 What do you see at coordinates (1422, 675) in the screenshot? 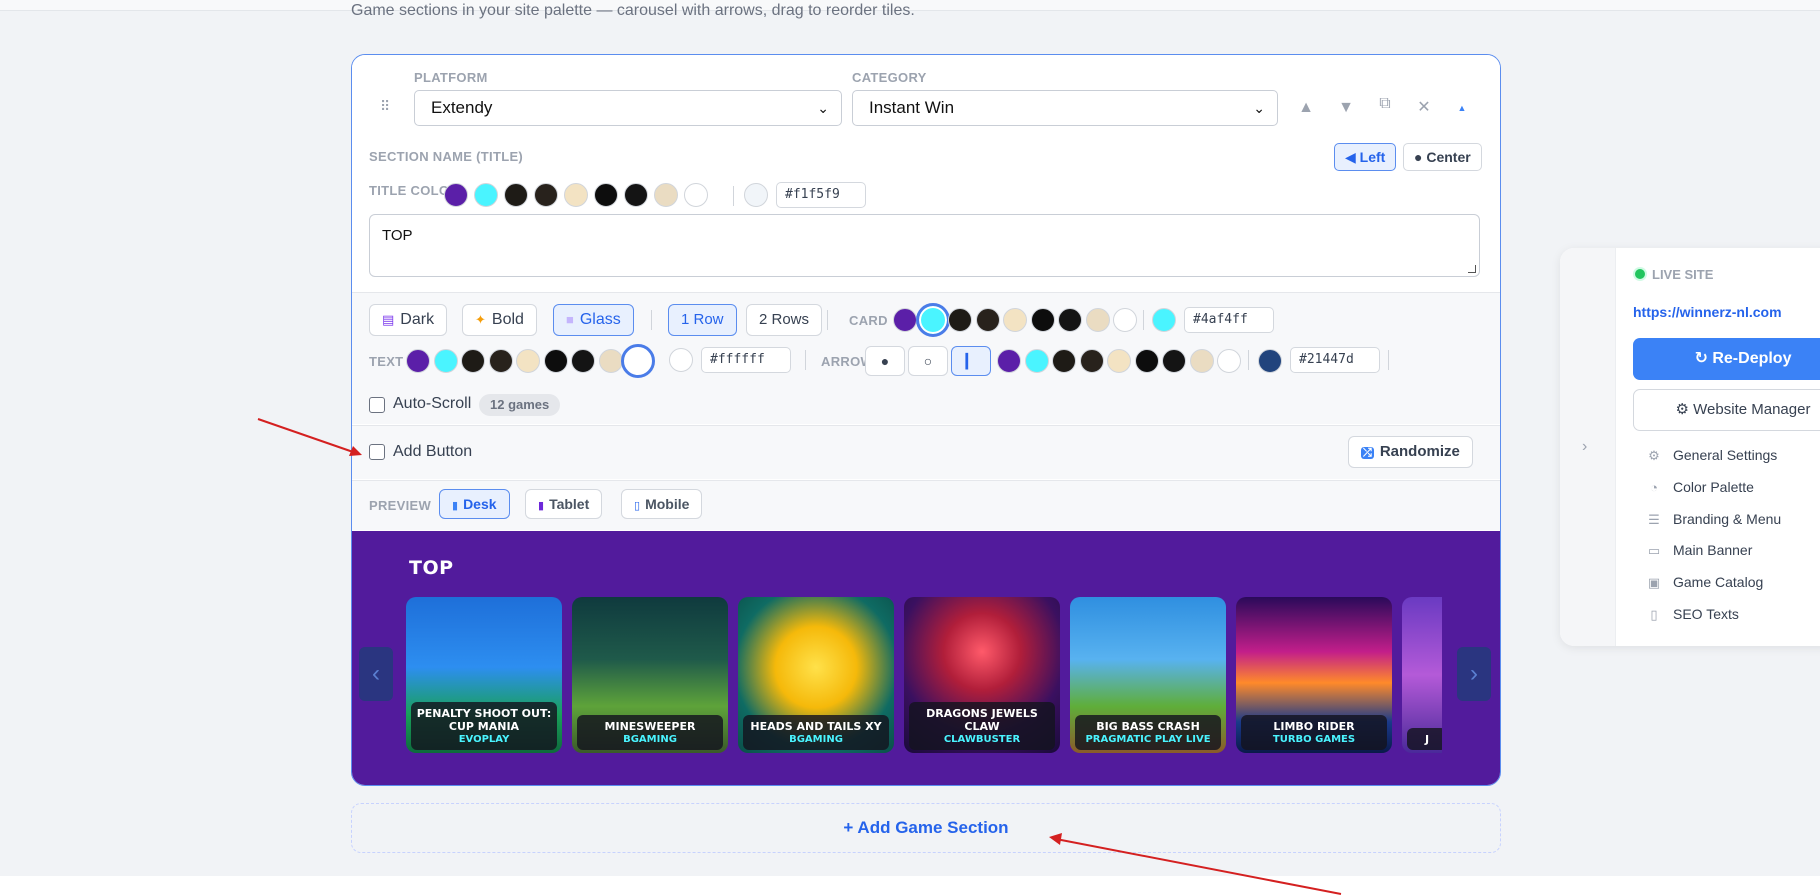
I see `game-tile: J` at bounding box center [1422, 675].